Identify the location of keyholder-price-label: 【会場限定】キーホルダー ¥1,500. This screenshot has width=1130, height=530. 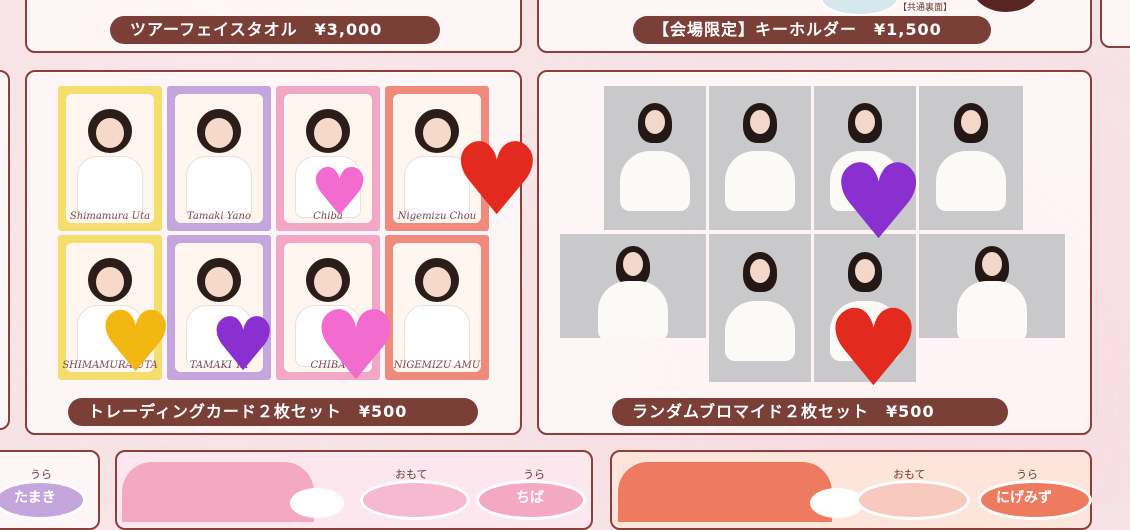
(812, 30).